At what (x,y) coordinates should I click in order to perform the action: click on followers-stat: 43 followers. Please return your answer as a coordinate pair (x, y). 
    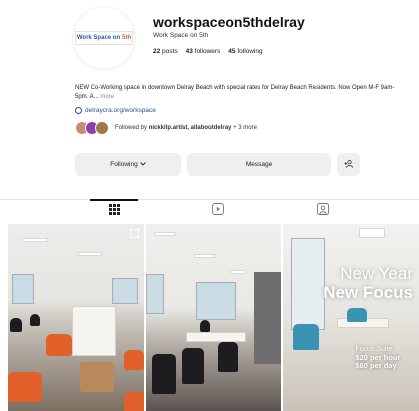
    Looking at the image, I should click on (203, 51).